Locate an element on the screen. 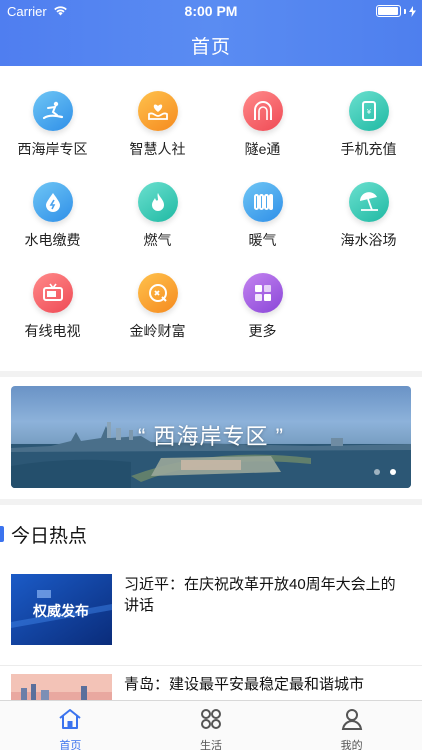  banner-carousel: “ 西海岸专区 ” is located at coordinates (211, 437).